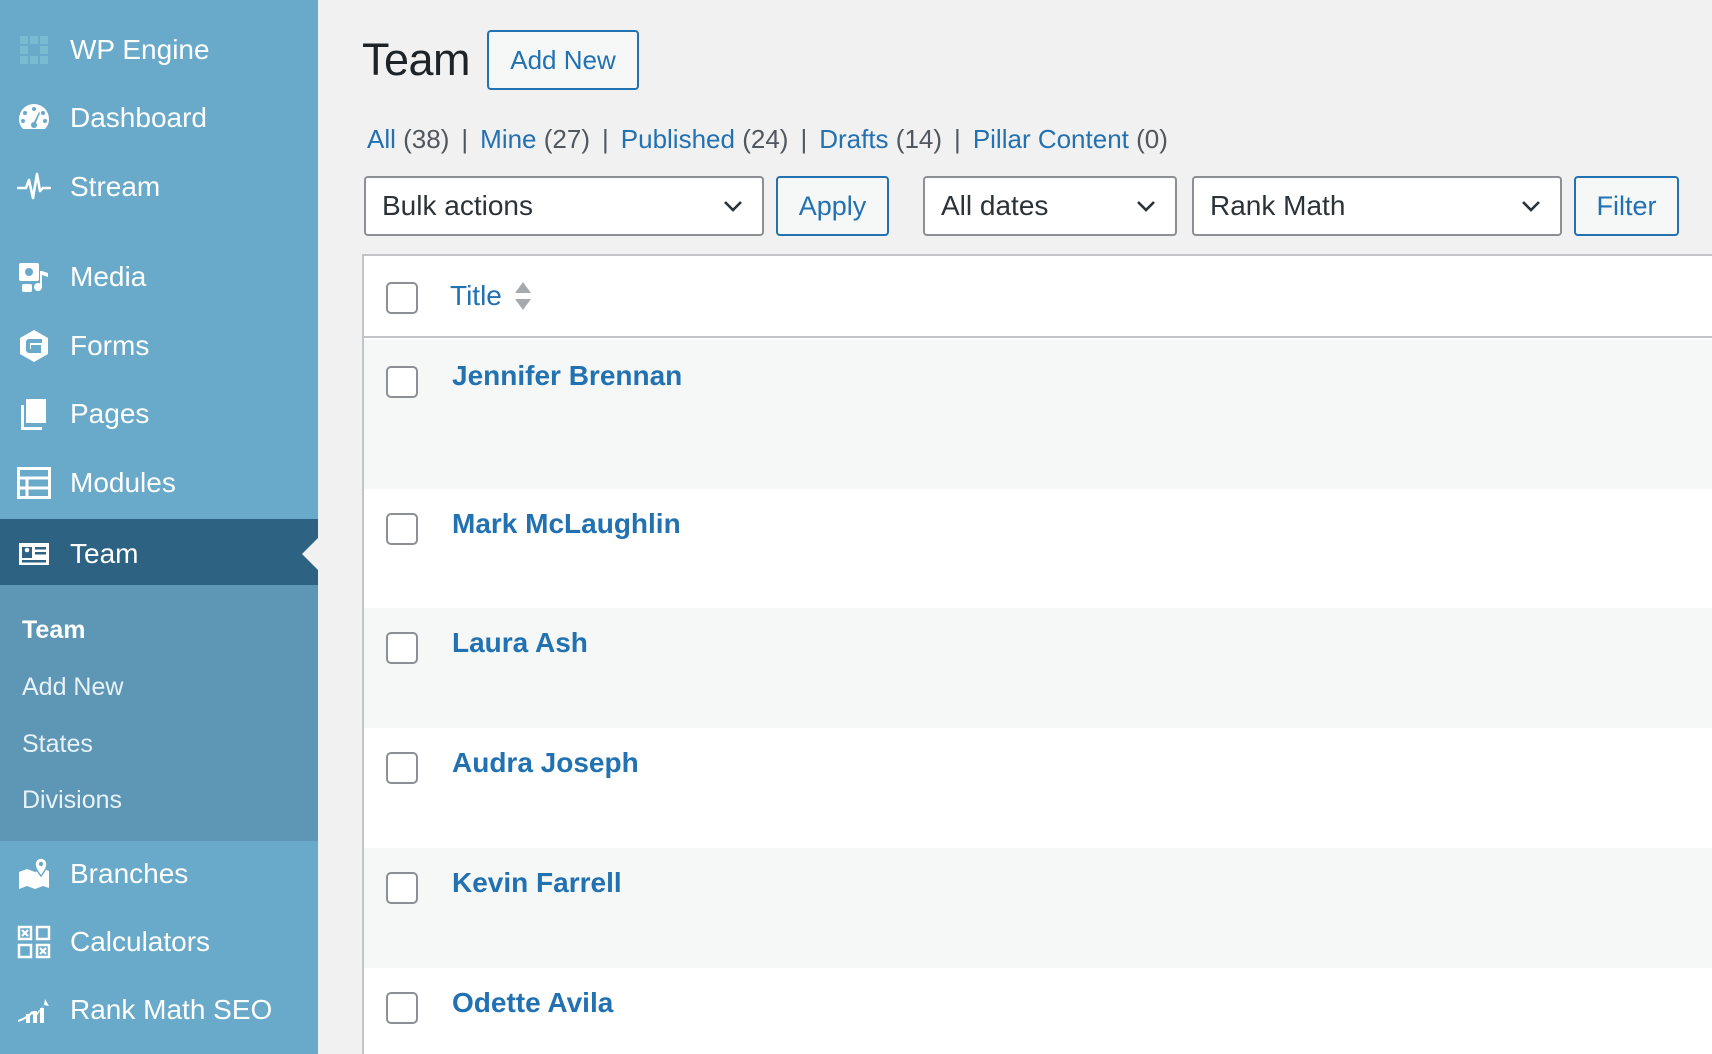 This screenshot has height=1054, width=1712. What do you see at coordinates (1038, 1011) in the screenshot?
I see `table-row: Odette Avila` at bounding box center [1038, 1011].